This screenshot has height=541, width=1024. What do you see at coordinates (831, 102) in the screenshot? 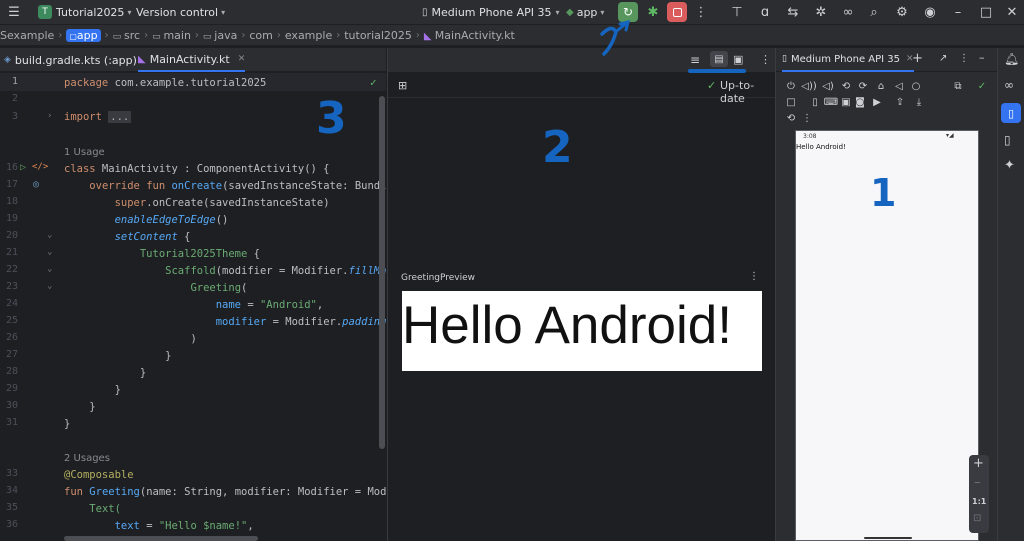
I see `keyboard-icon: ⌨` at bounding box center [831, 102].